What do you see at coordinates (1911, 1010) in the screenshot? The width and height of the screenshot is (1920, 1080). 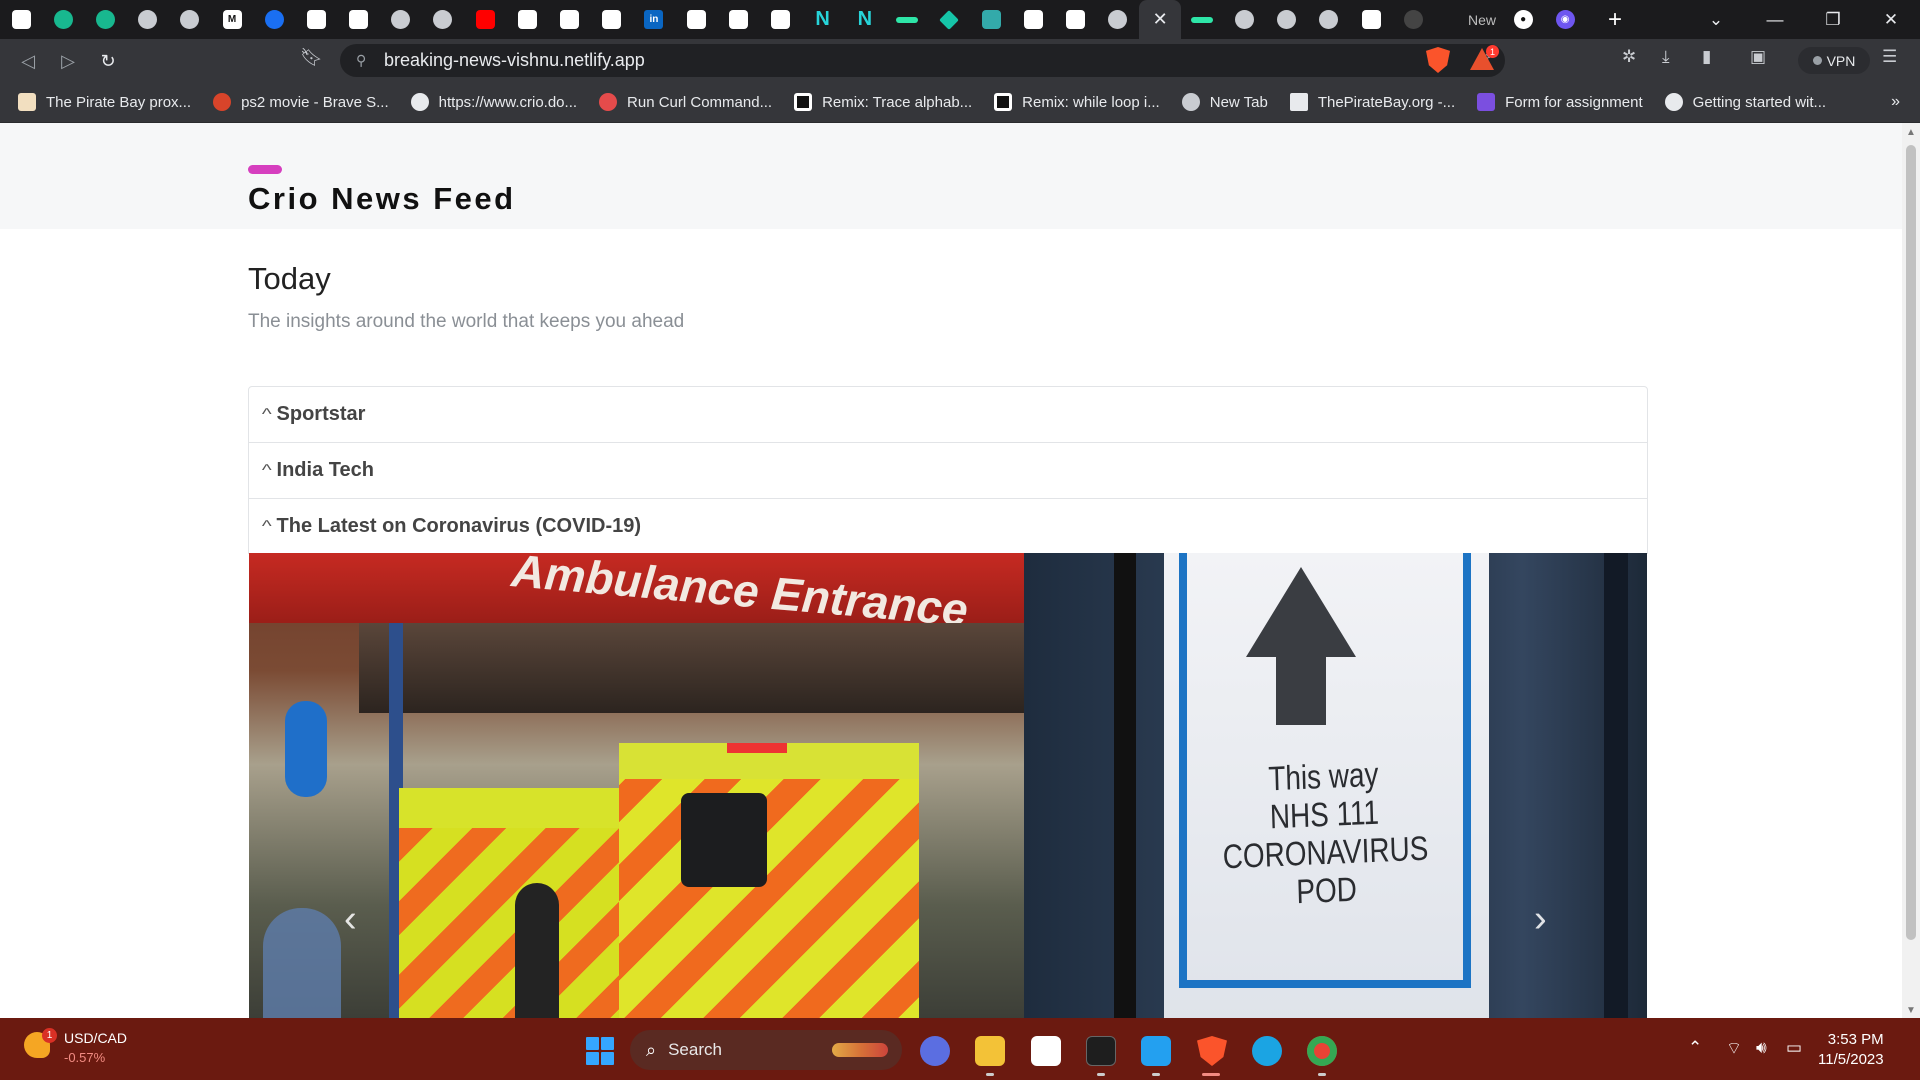 I see `scroll-down-arrow: ▼` at bounding box center [1911, 1010].